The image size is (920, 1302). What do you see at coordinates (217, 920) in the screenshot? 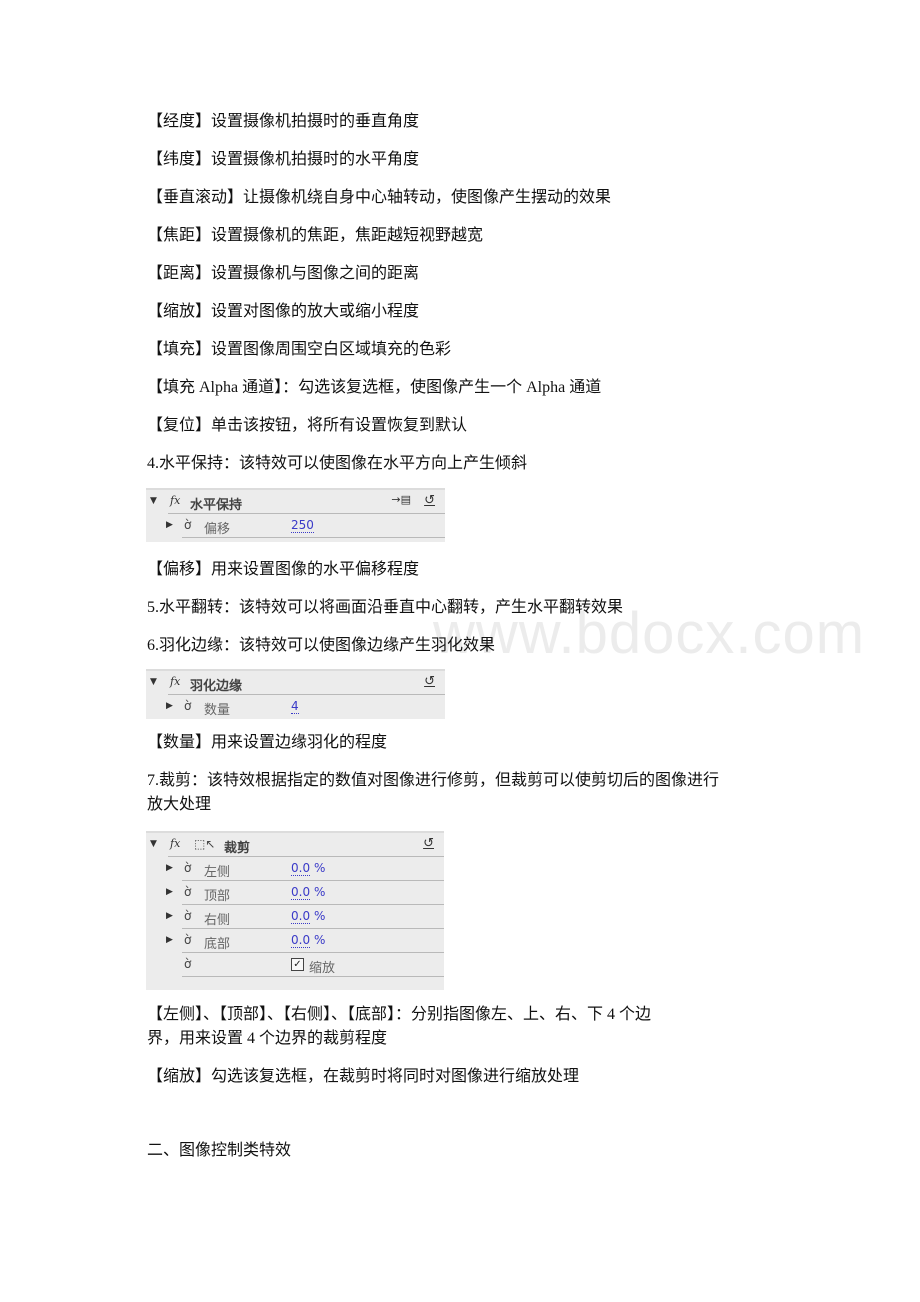
I see `param-label: 右侧` at bounding box center [217, 920].